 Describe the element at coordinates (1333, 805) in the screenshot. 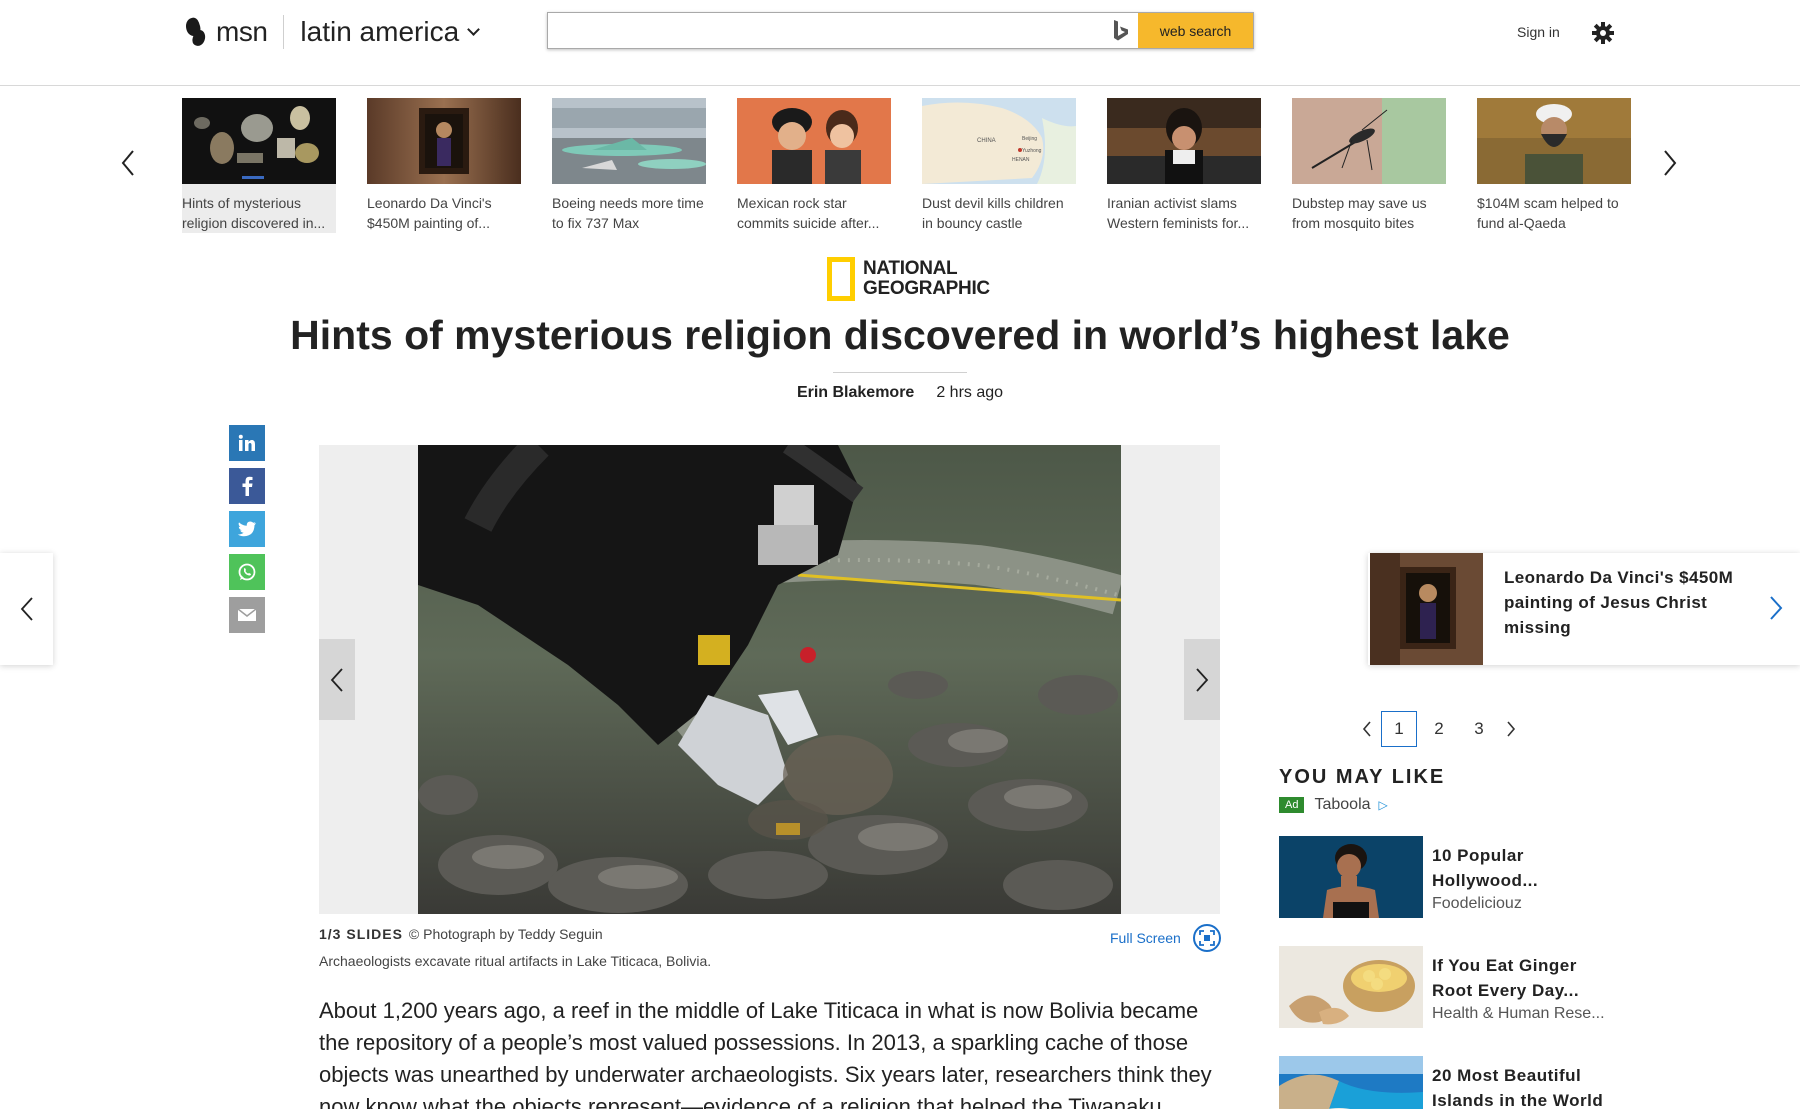

I see `sponsor-line: Ad Taboola ▷` at that location.